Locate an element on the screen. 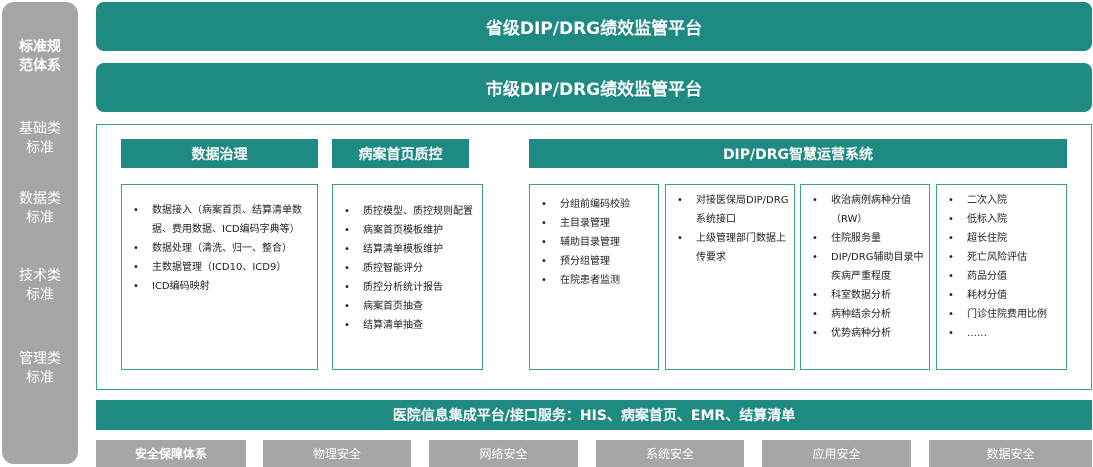 The height and width of the screenshot is (467, 1093). list-item: 质控智能评分 is located at coordinates (407, 268).